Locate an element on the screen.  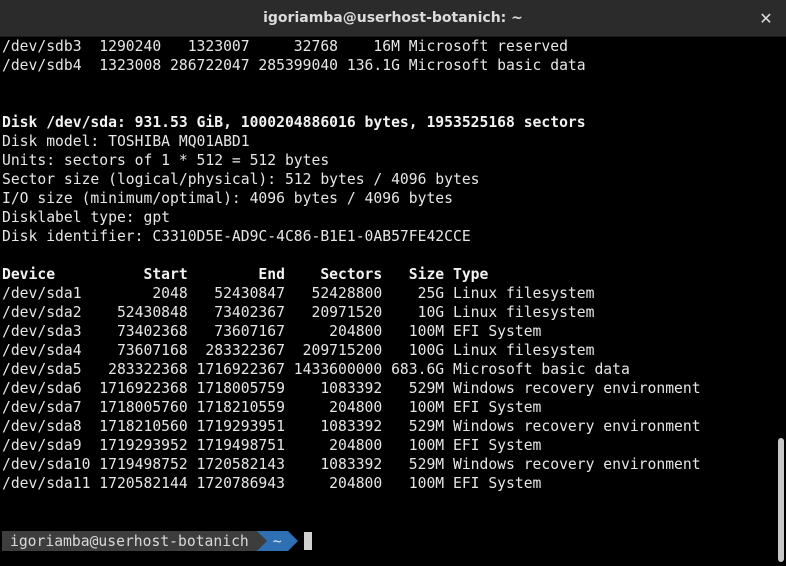
prompt-directory: ~ is located at coordinates (277, 541).